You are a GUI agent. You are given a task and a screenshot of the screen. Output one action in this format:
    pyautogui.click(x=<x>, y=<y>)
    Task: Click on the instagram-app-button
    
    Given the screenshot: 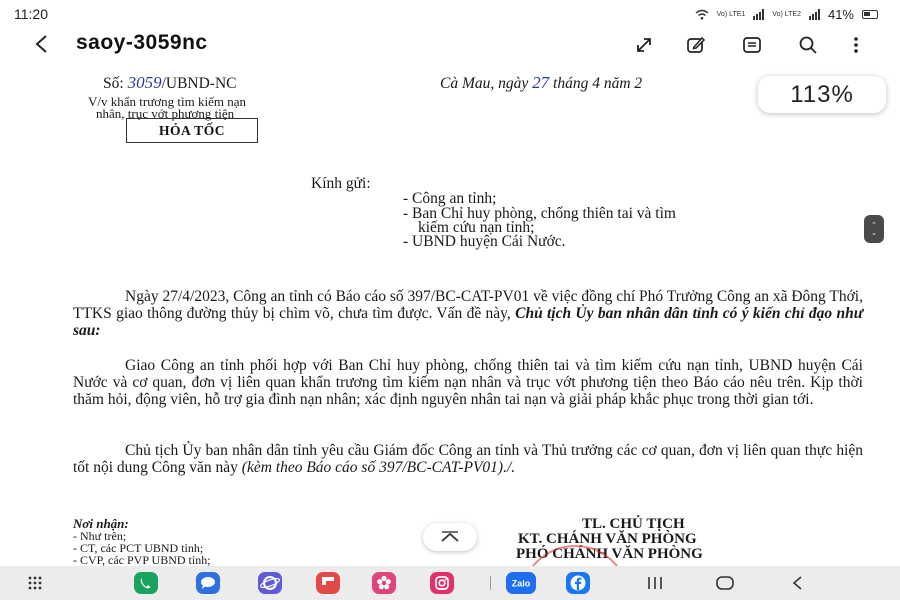 What is the action you would take?
    pyautogui.click(x=442, y=583)
    